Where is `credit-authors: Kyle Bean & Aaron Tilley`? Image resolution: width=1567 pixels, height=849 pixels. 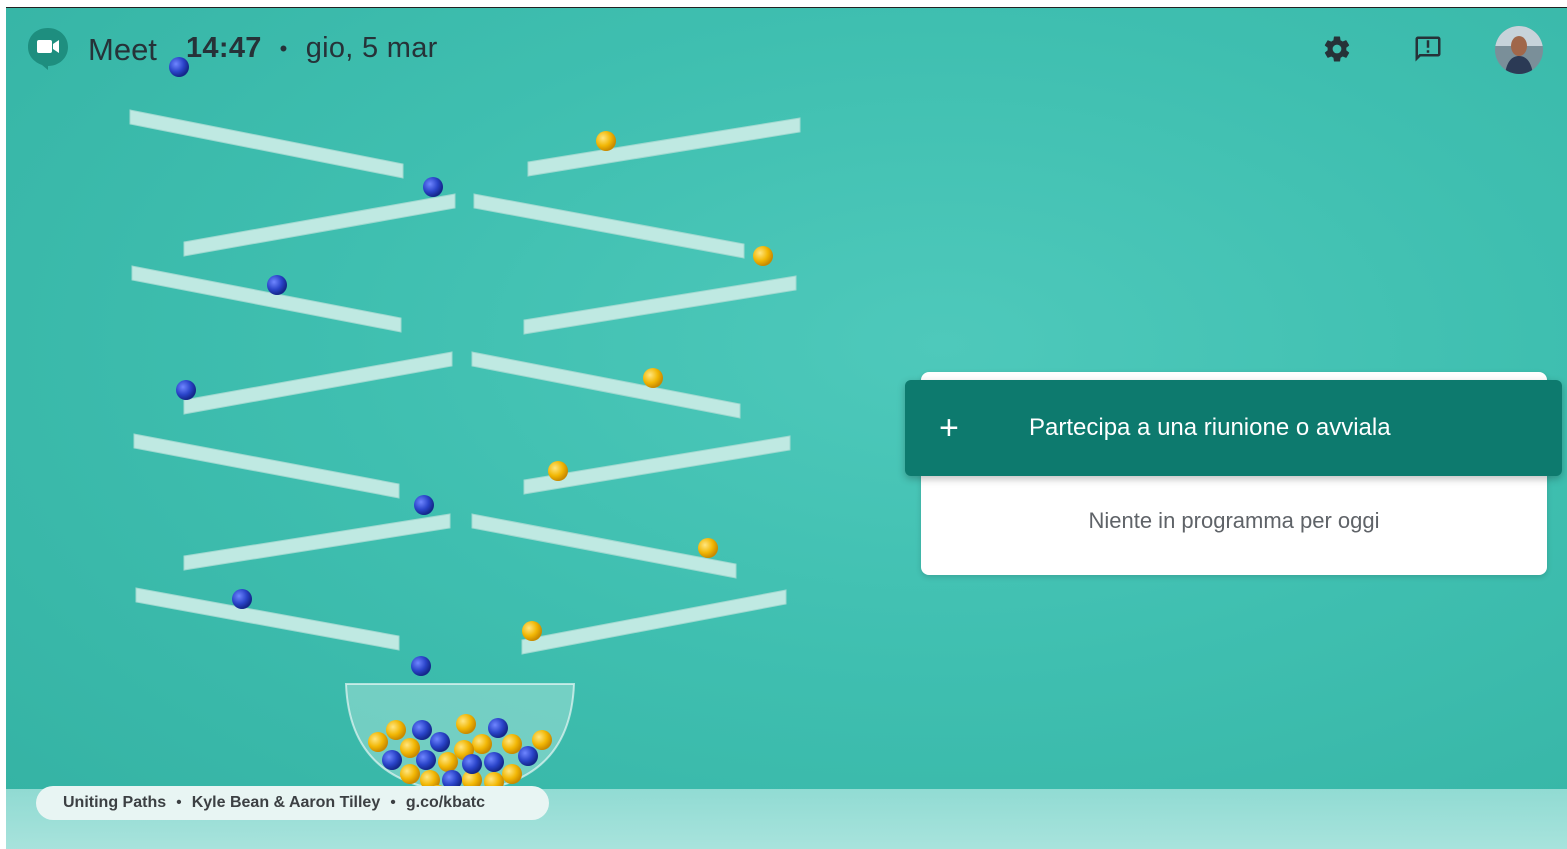
credit-authors: Kyle Bean & Aaron Tilley is located at coordinates (286, 802).